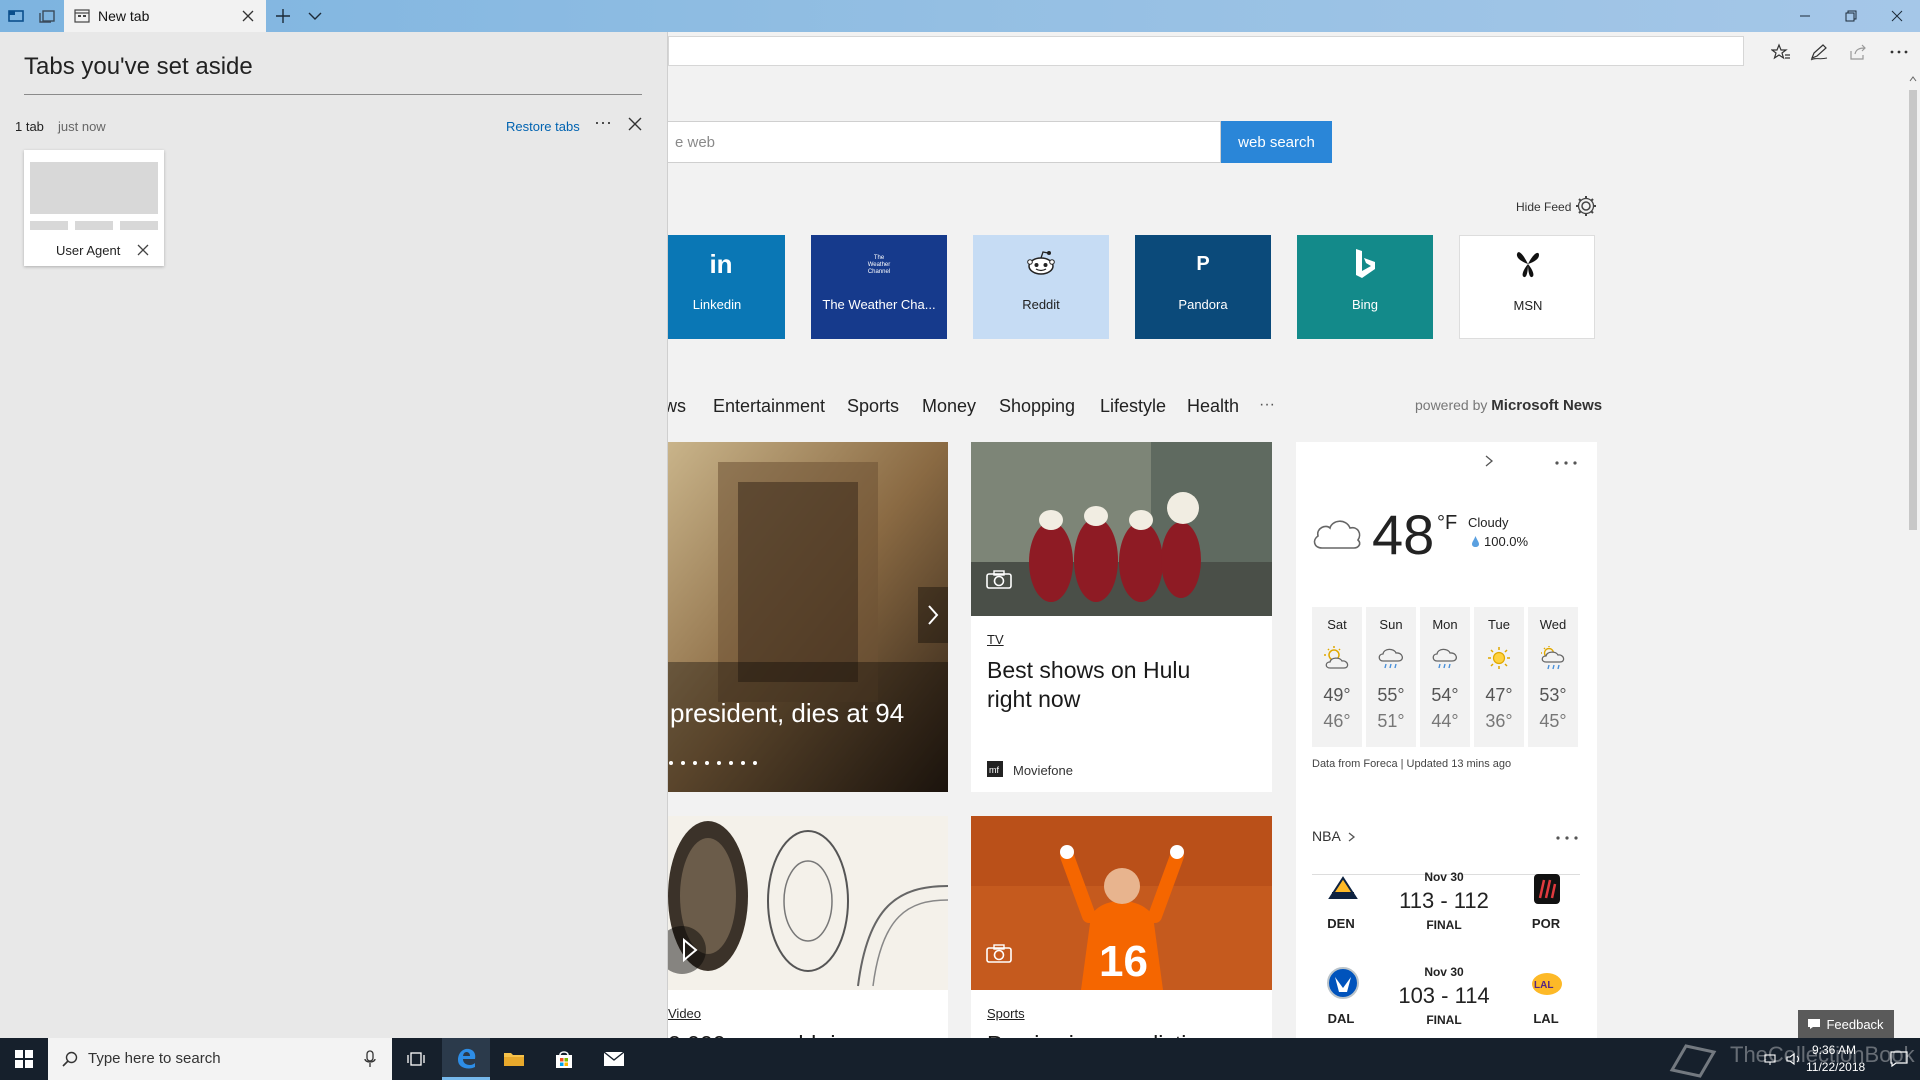 This screenshot has width=1920, height=1080. What do you see at coordinates (960, 16) in the screenshot?
I see `title-bar: New tab` at bounding box center [960, 16].